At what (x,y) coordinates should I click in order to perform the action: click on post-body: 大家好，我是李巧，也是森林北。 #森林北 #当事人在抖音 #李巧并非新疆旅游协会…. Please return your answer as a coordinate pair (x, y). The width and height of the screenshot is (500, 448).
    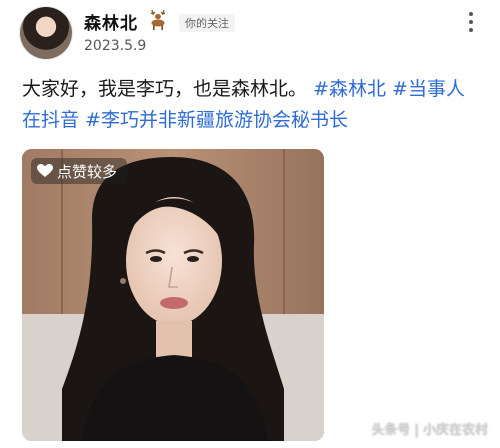
    Looking at the image, I should click on (252, 105).